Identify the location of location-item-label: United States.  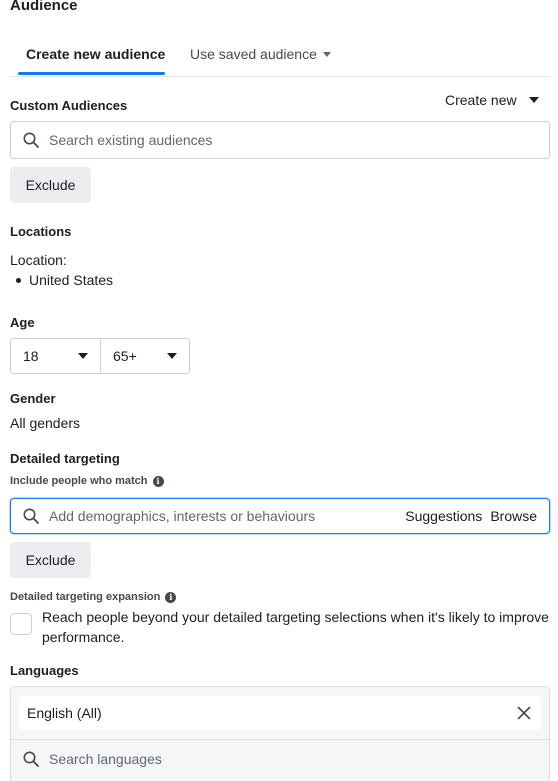
(71, 280).